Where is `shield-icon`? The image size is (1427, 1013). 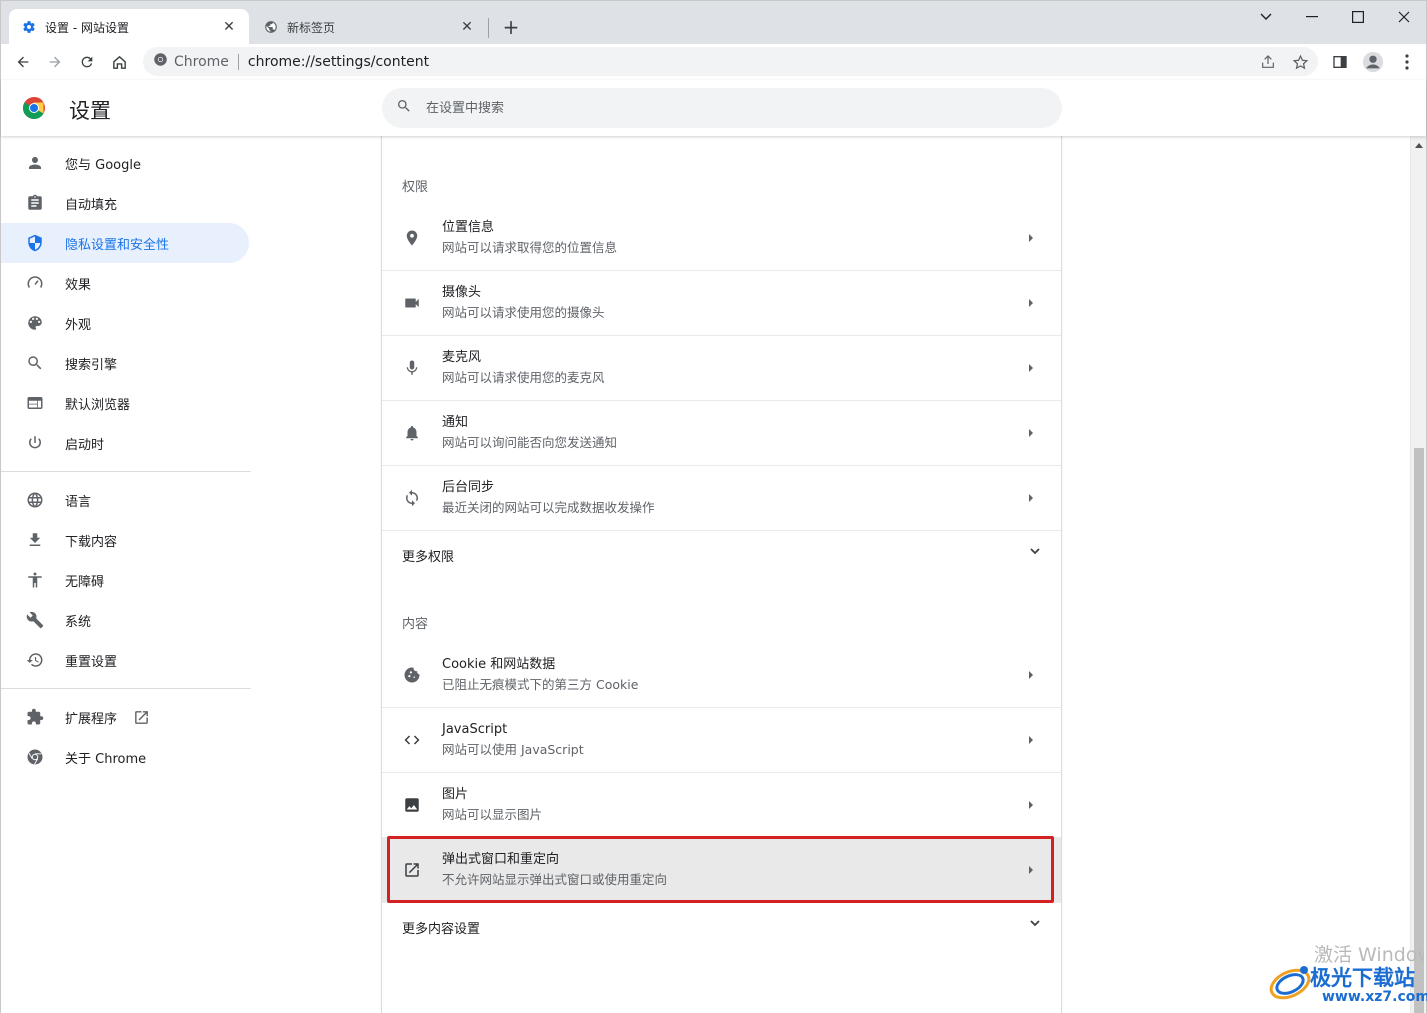 shield-icon is located at coordinates (35, 243).